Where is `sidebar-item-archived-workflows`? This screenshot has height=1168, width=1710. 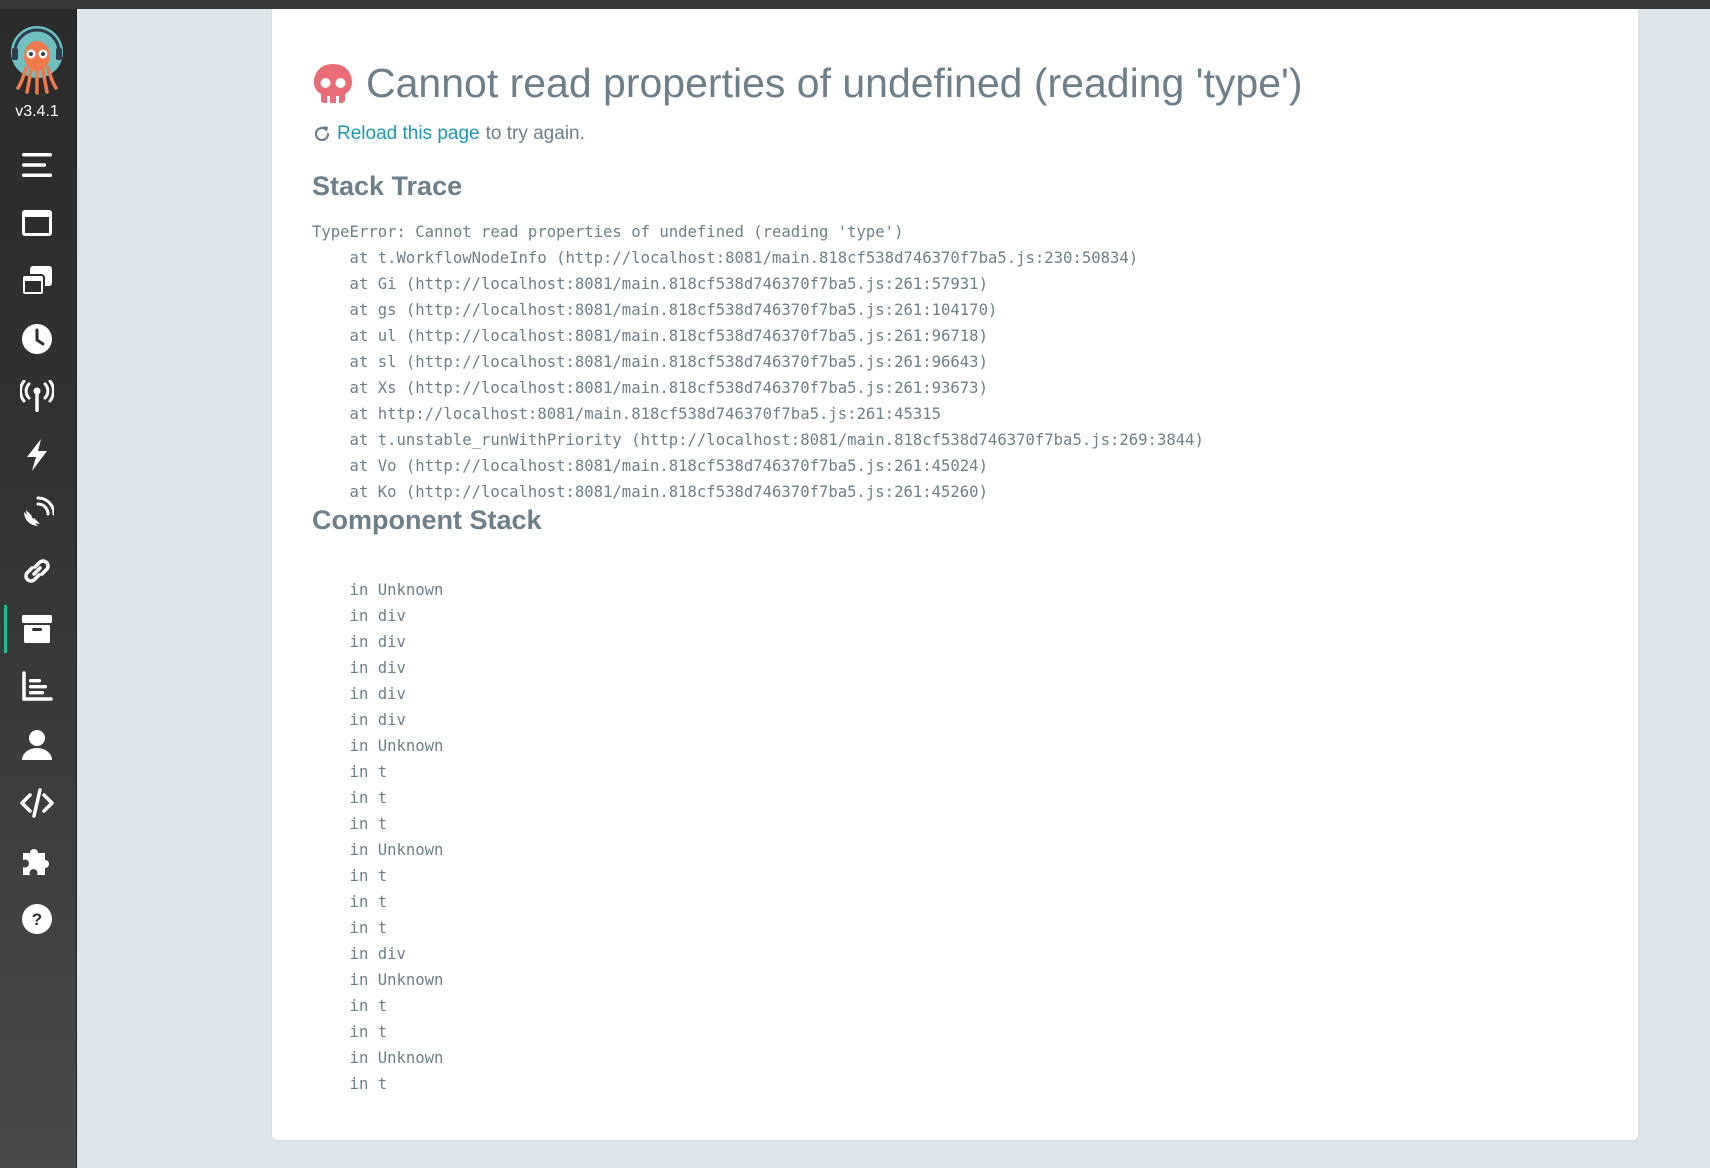 sidebar-item-archived-workflows is located at coordinates (37, 629).